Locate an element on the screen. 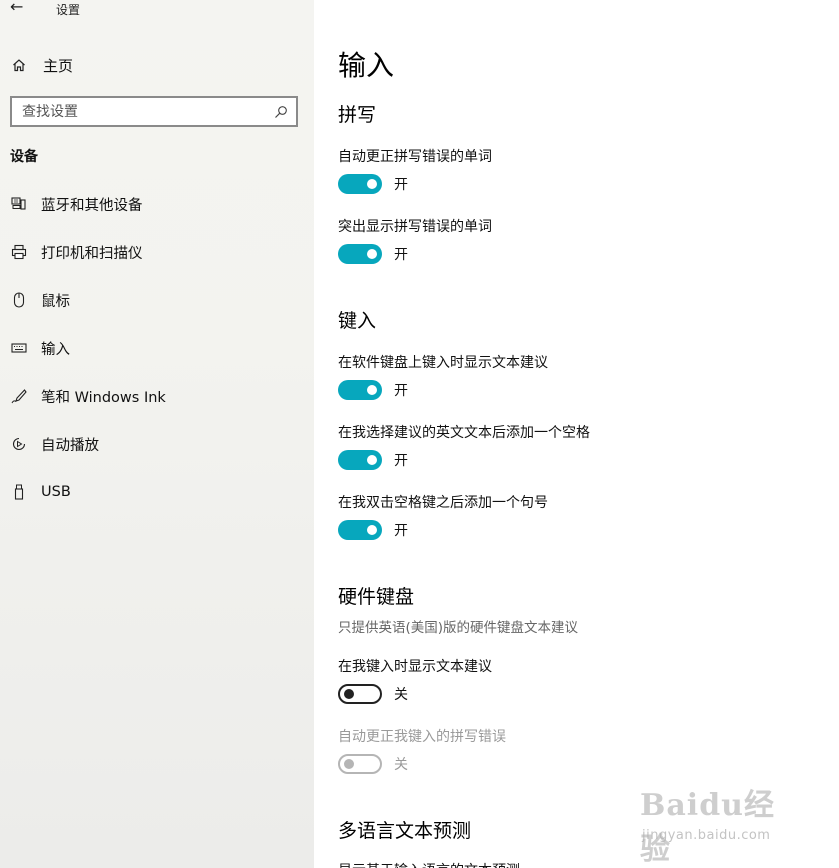  sidebar-item-bluetooth: 蓝牙和其他设备 is located at coordinates (155, 204).